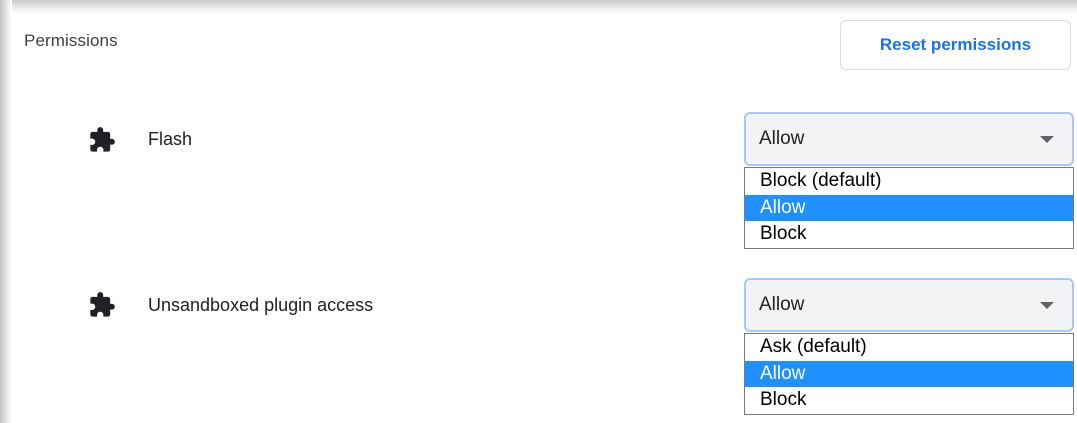 This screenshot has height=423, width=1077. I want to click on reset-permissions-button: Reset permissions, so click(955, 45).